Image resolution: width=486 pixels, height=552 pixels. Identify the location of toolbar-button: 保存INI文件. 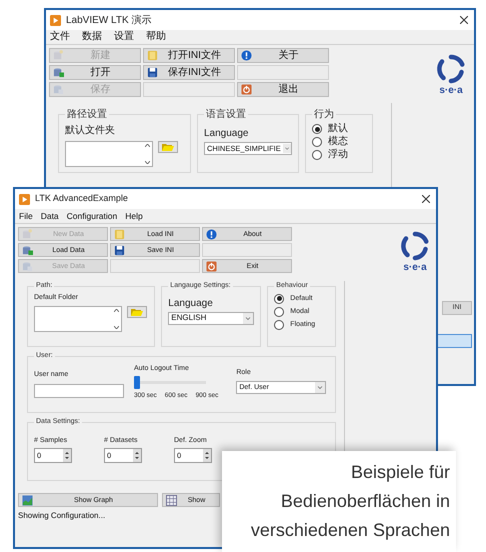
(189, 72).